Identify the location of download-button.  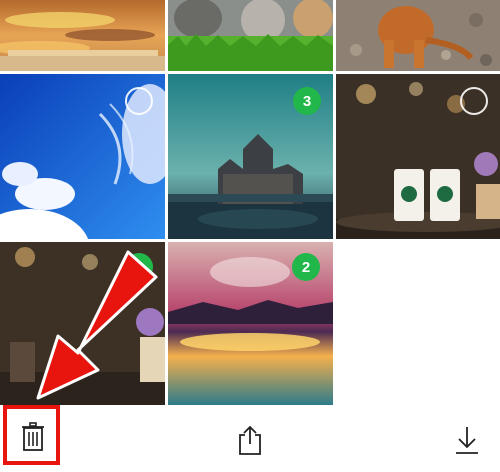
(467, 440).